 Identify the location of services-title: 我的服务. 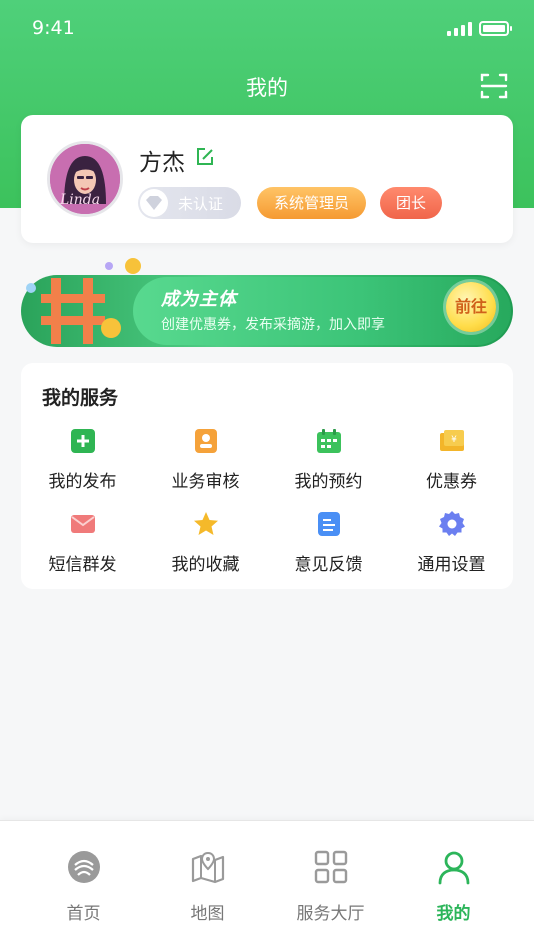
(80, 398).